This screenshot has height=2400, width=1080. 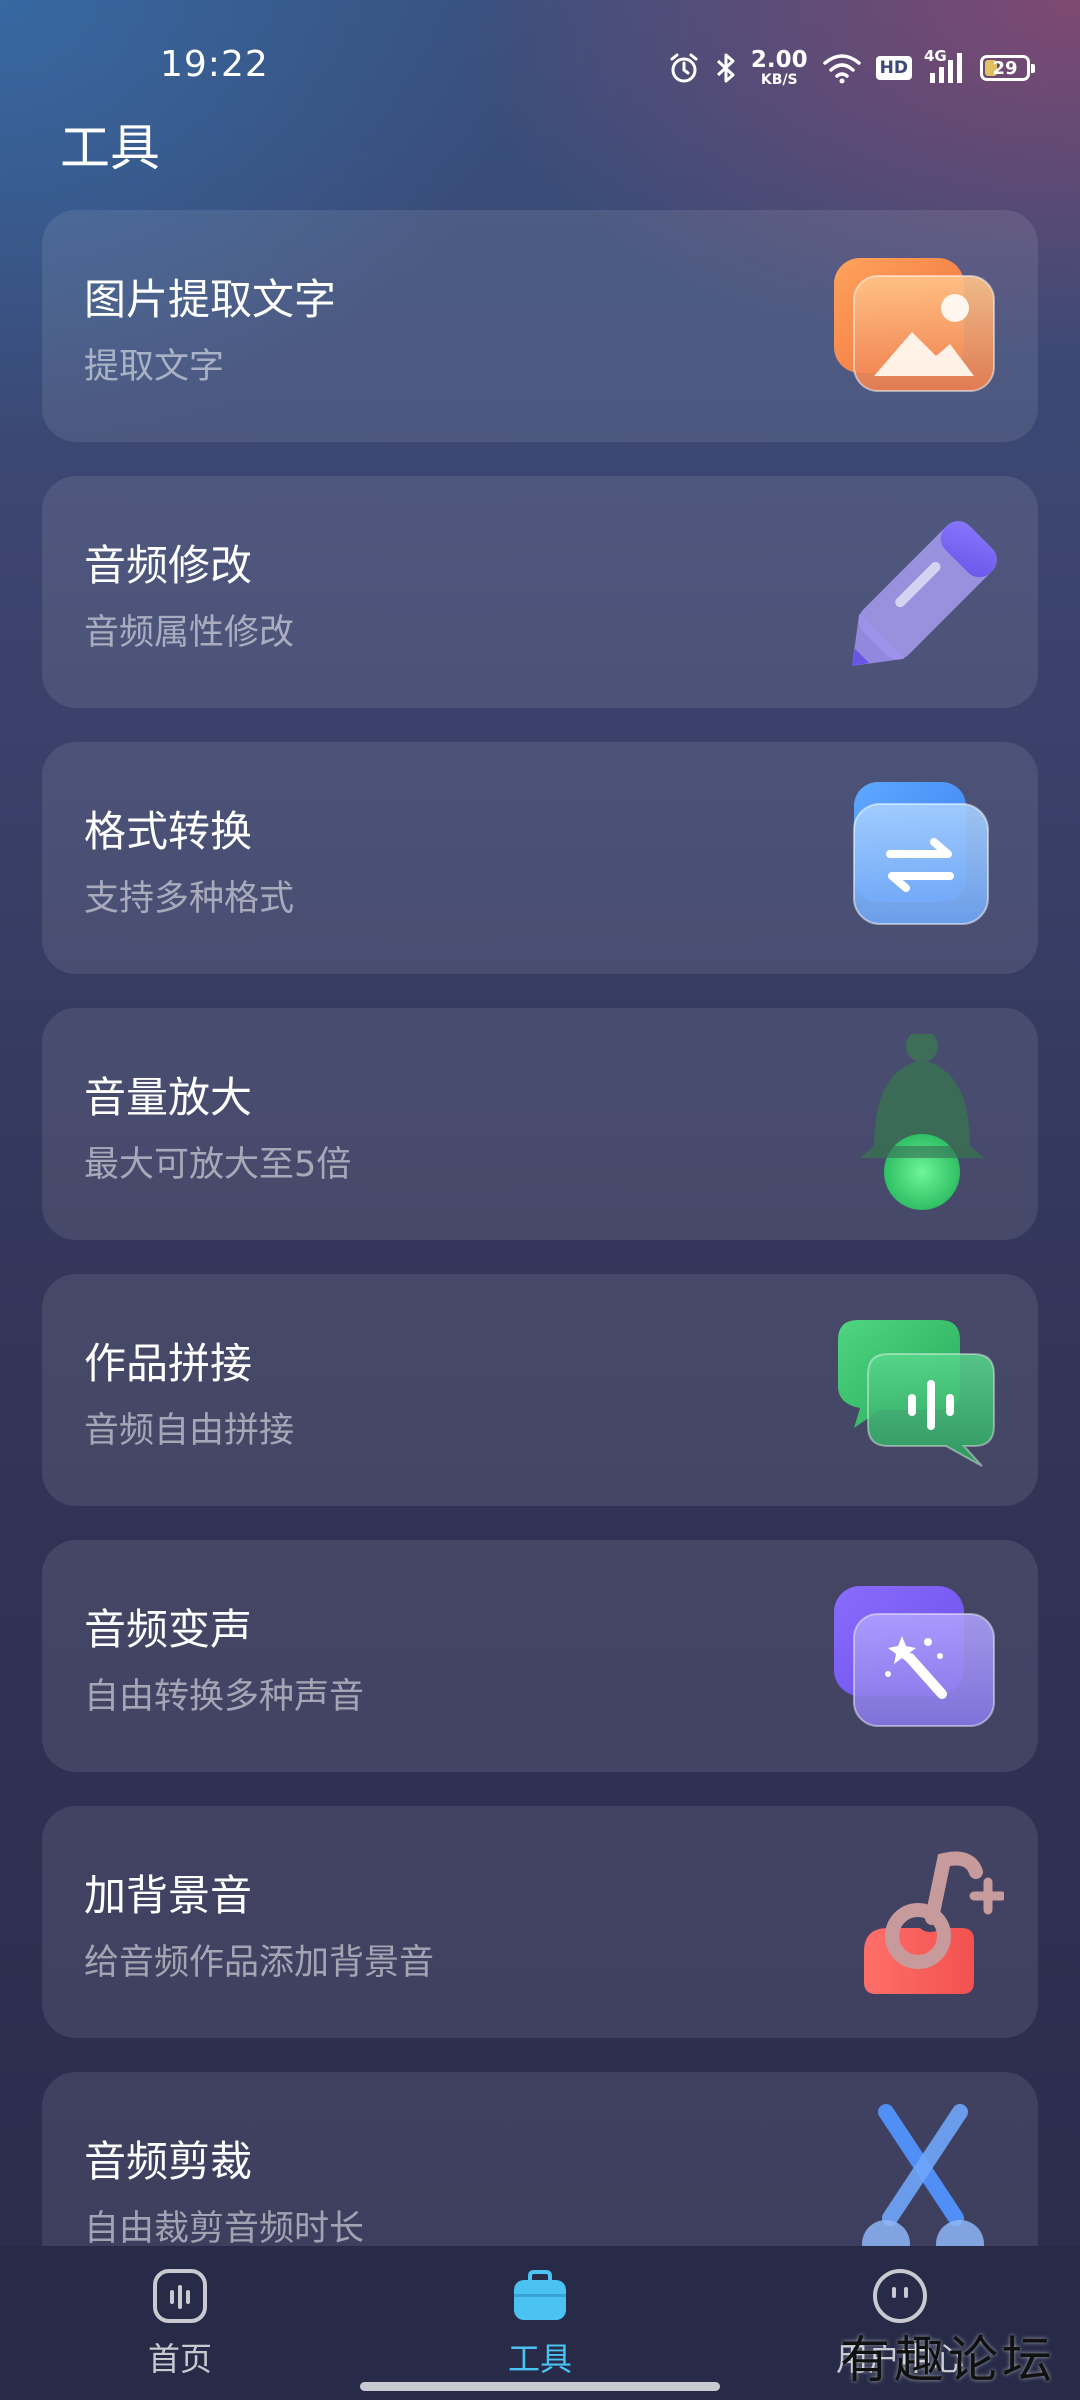 I want to click on wifi-icon, so click(x=842, y=68).